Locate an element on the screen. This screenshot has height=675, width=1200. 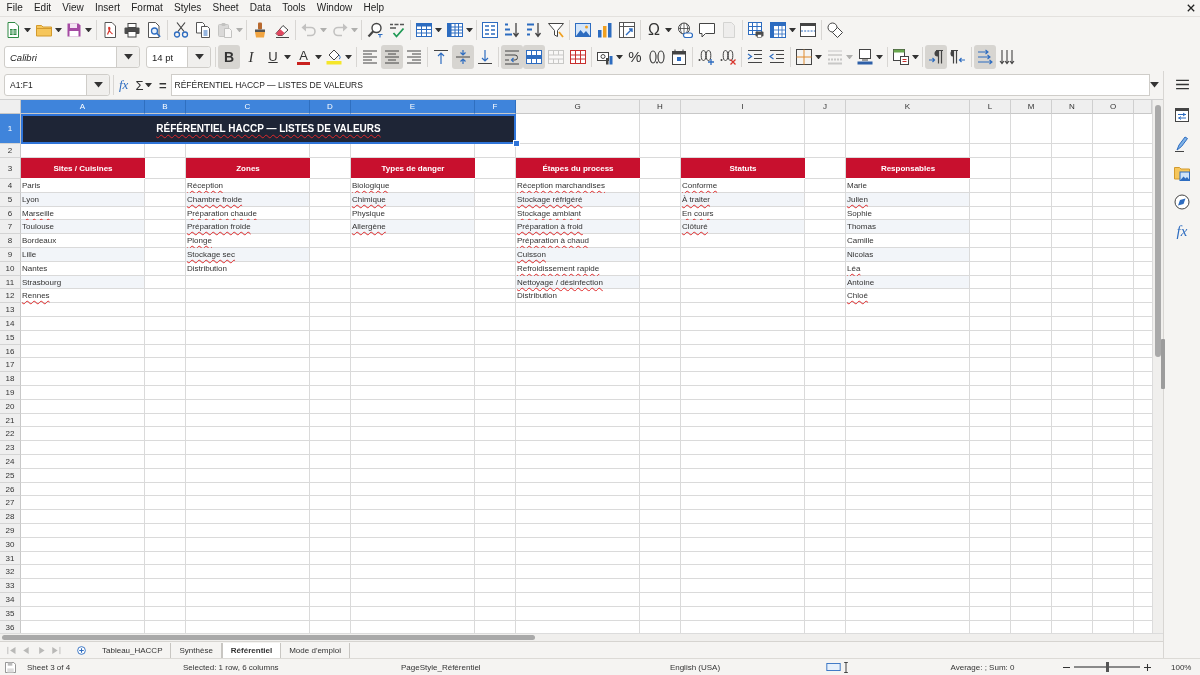
menu-item: Data is located at coordinates (260, 8).